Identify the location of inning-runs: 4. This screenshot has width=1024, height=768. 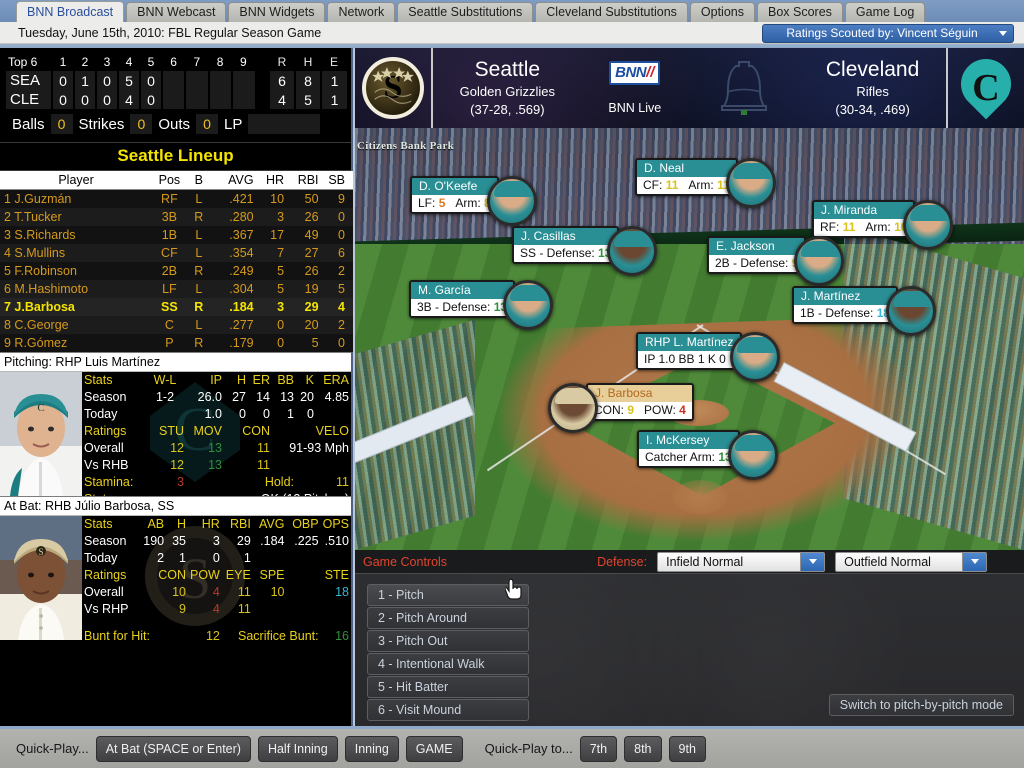
(128, 99).